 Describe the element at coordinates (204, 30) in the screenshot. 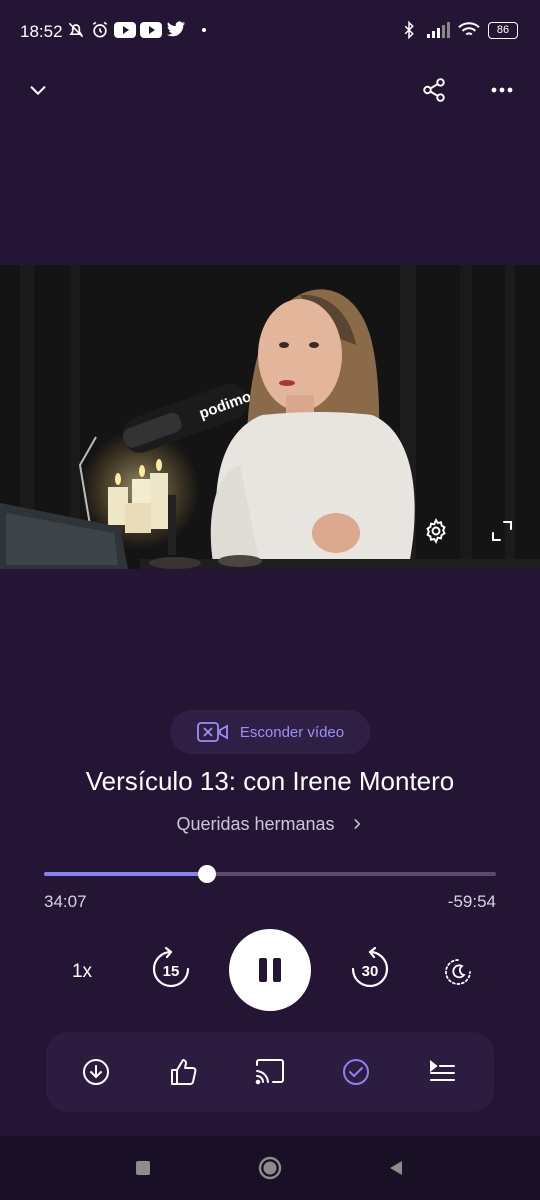

I see `dot-icon` at that location.